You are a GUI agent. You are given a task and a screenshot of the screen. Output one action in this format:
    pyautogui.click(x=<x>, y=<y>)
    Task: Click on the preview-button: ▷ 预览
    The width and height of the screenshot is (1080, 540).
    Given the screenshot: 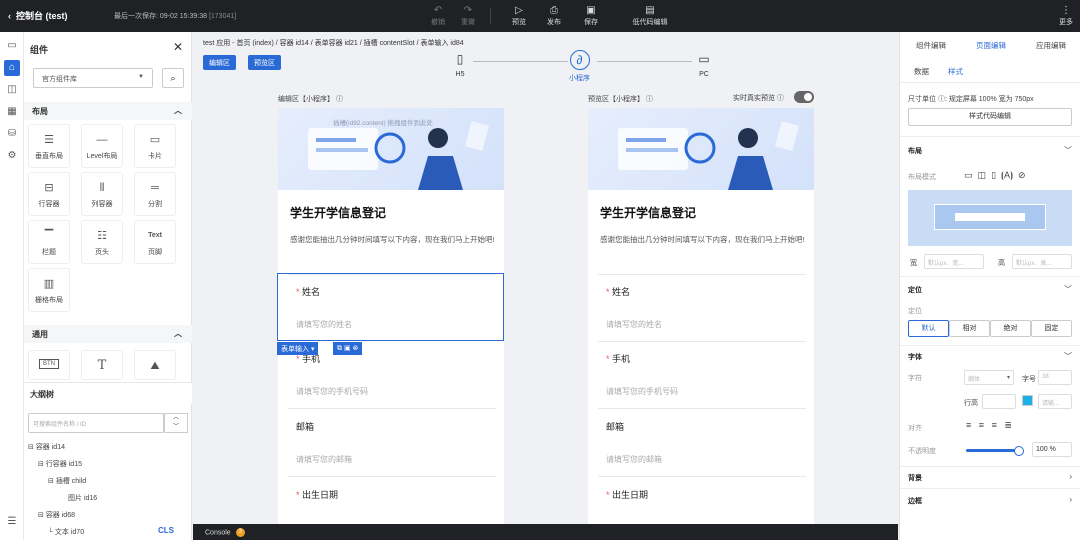 What is the action you would take?
    pyautogui.click(x=519, y=15)
    